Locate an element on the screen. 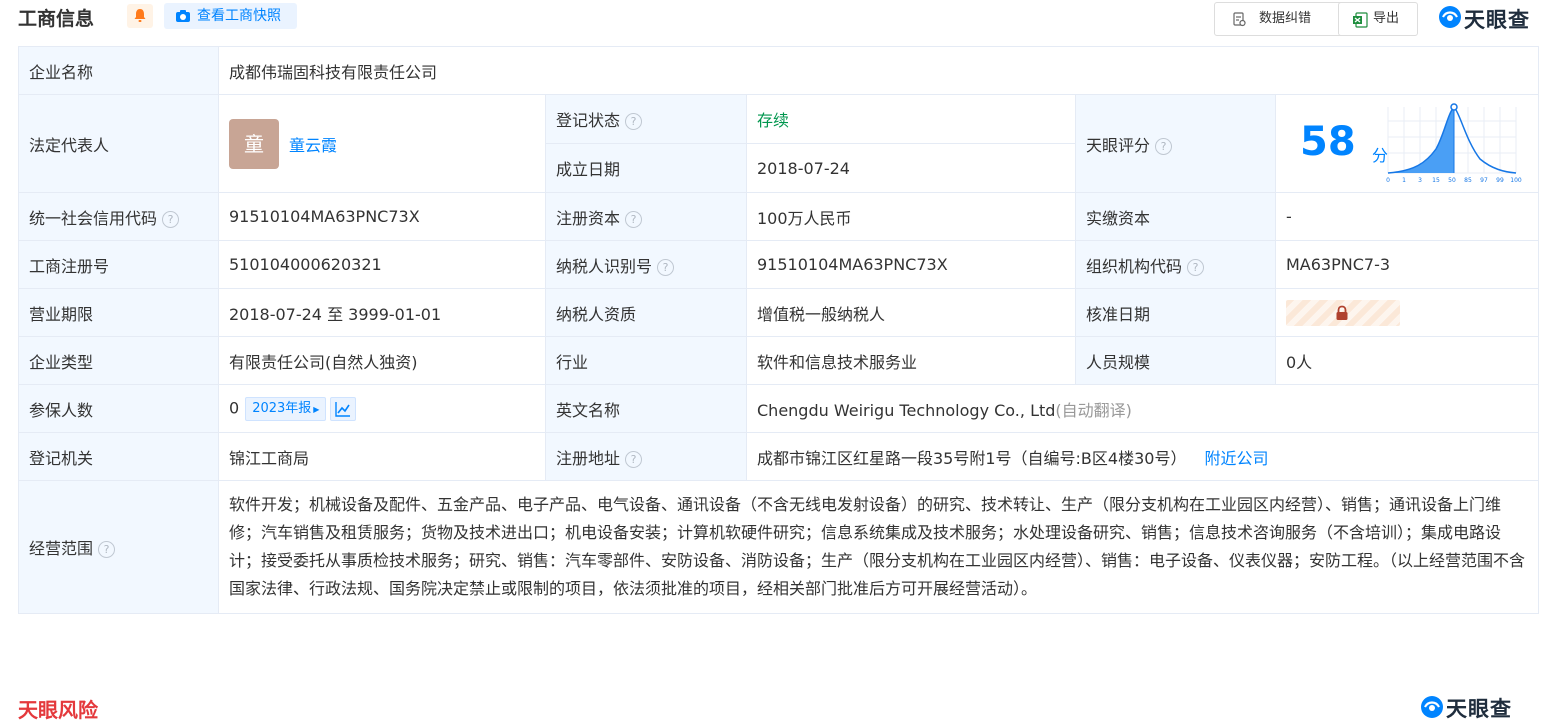  chart-tick-label: 3 is located at coordinates (1420, 180).